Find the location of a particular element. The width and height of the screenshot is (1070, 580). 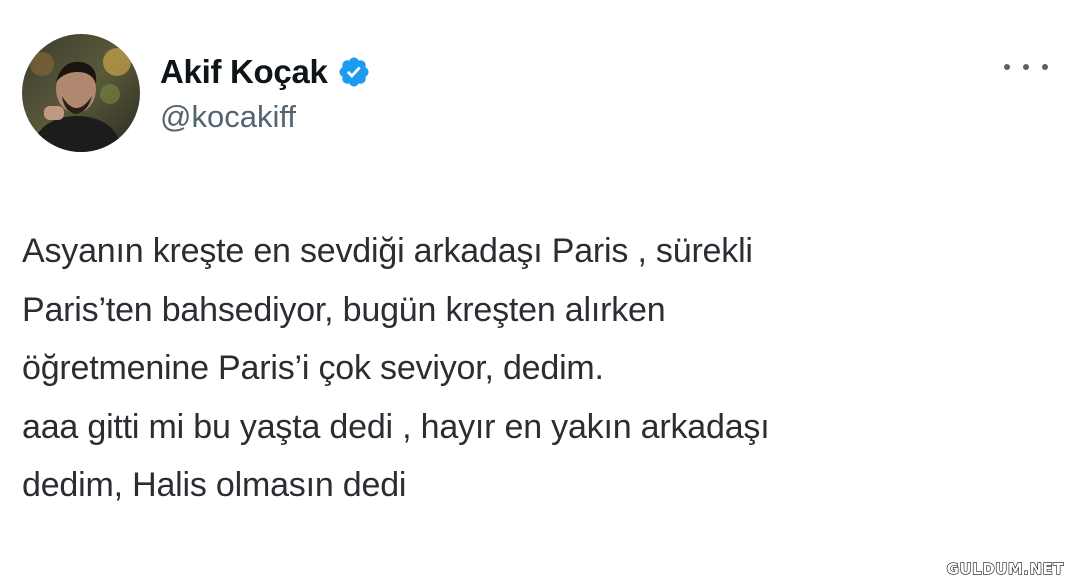

author-name-row: Akif Koçak is located at coordinates (265, 72).